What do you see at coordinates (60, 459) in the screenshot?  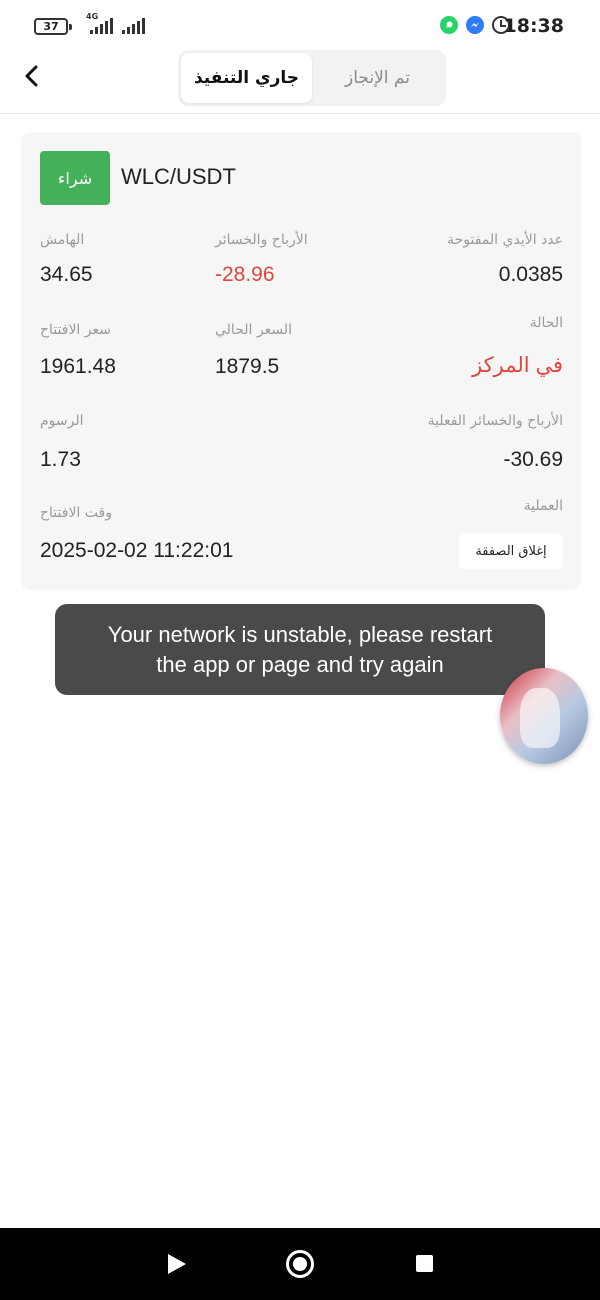 I see `fees-value: 1.73` at bounding box center [60, 459].